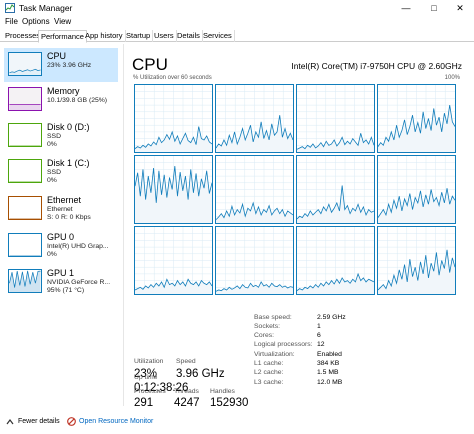  Describe the element at coordinates (186, 361) in the screenshot. I see `speed-label: Speed` at that location.